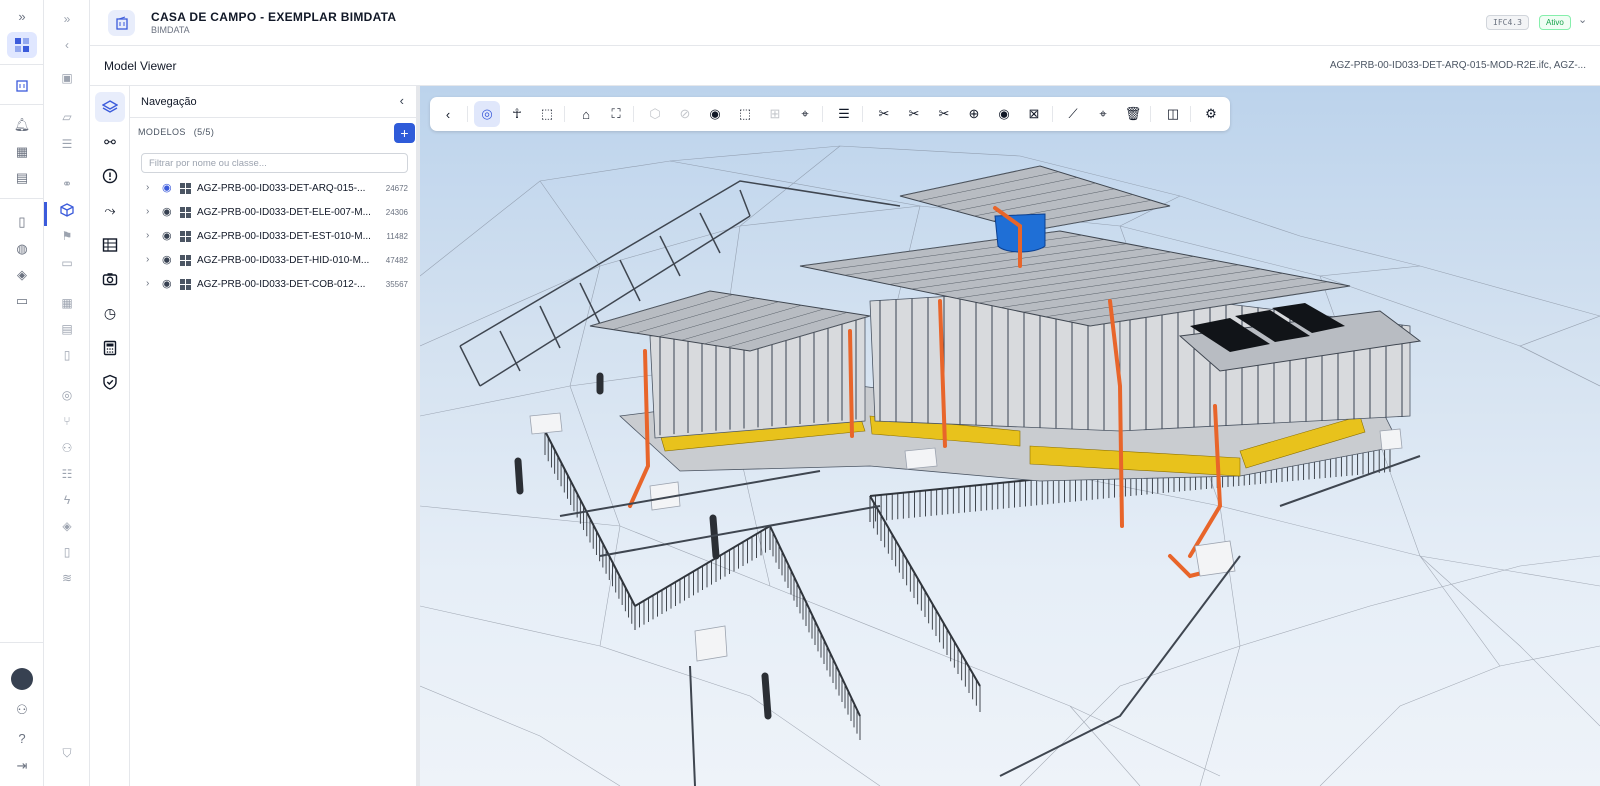 The height and width of the screenshot is (786, 1600). What do you see at coordinates (22, 85) in the screenshot?
I see `building-icon` at bounding box center [22, 85].